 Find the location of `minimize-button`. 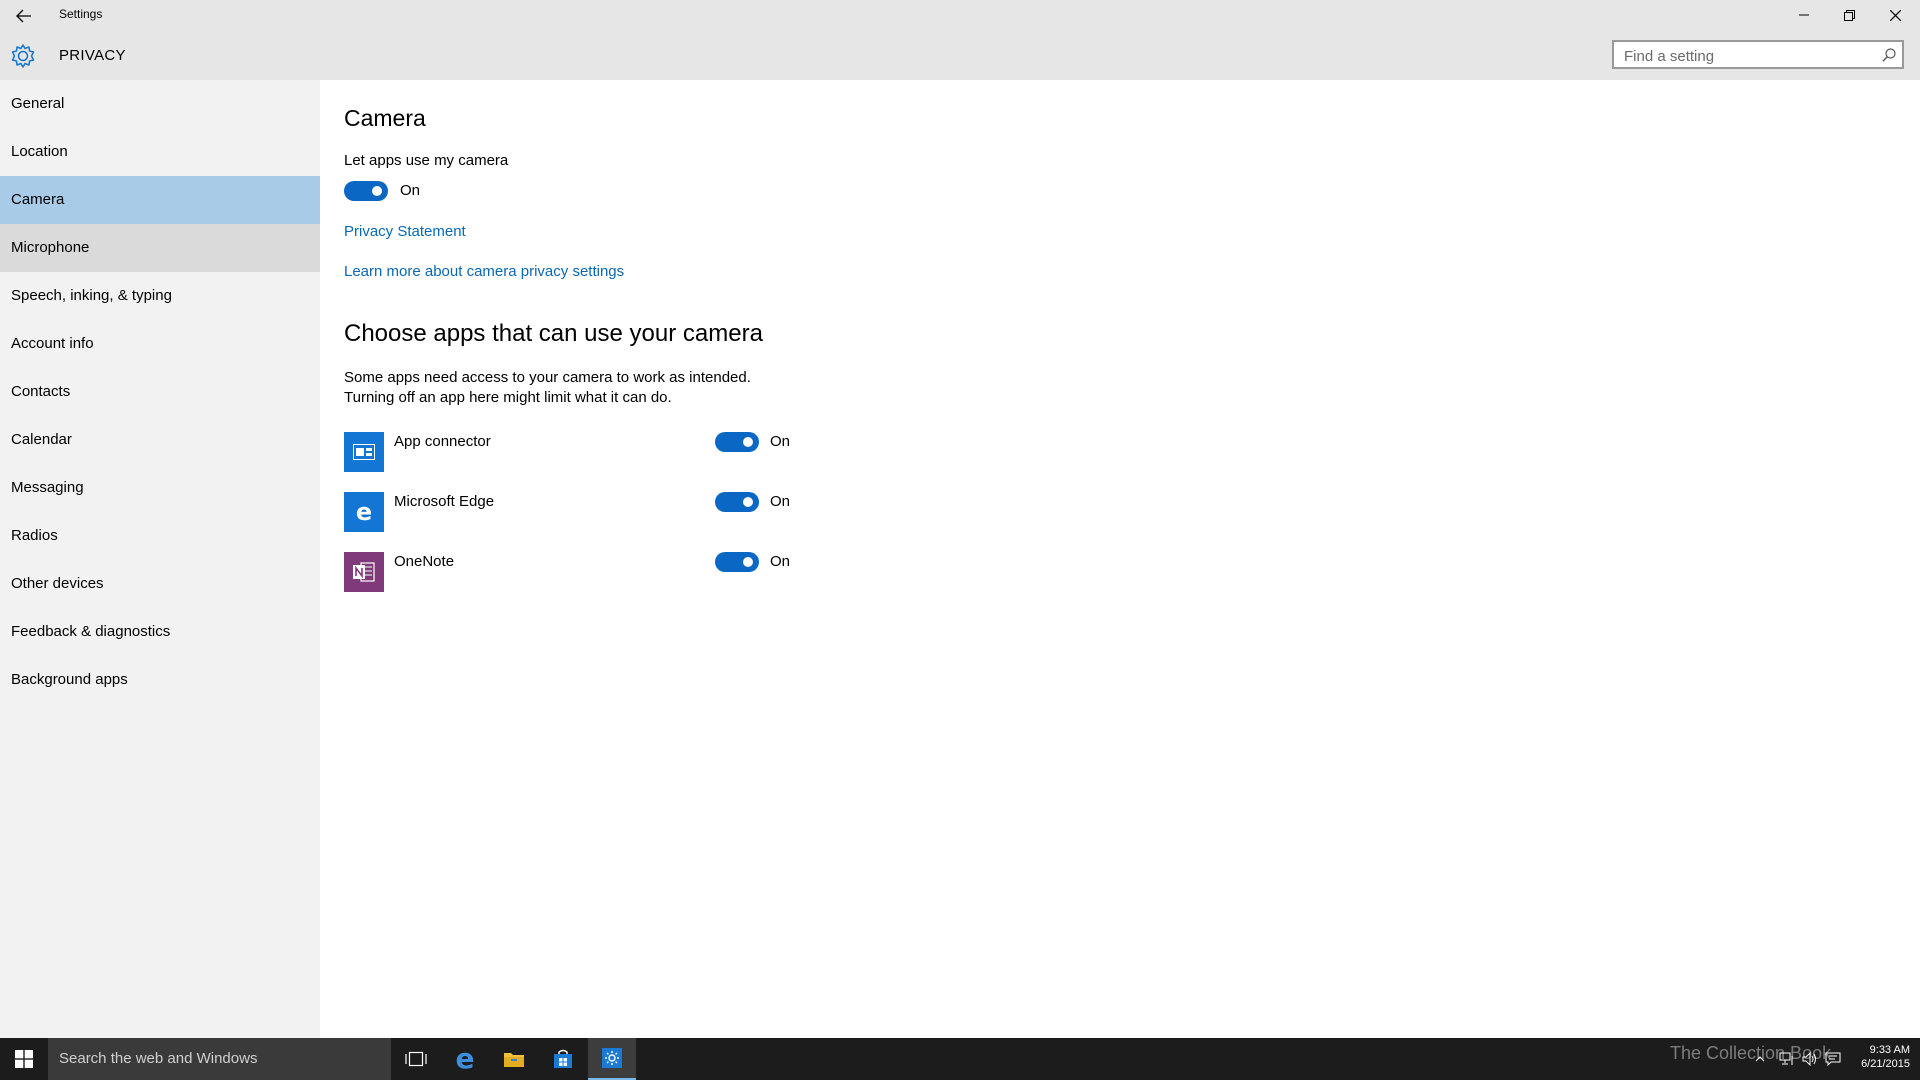

minimize-button is located at coordinates (1803, 15).